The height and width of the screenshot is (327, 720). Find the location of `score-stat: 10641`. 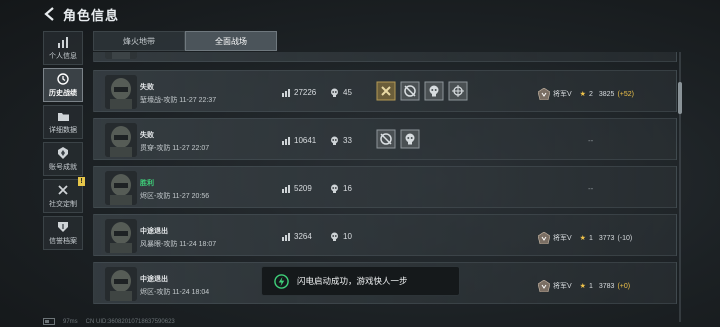

score-stat: 10641 is located at coordinates (299, 140).